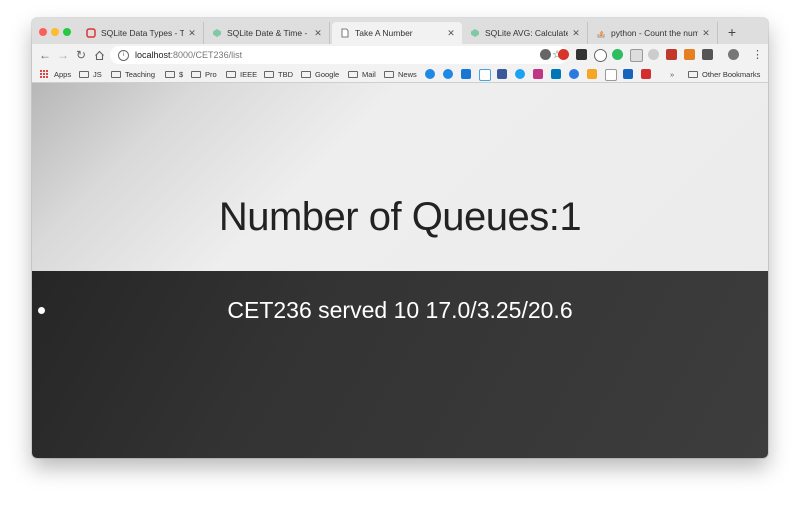  Describe the element at coordinates (211, 74) in the screenshot. I see `bookmark-label: Pro` at that location.